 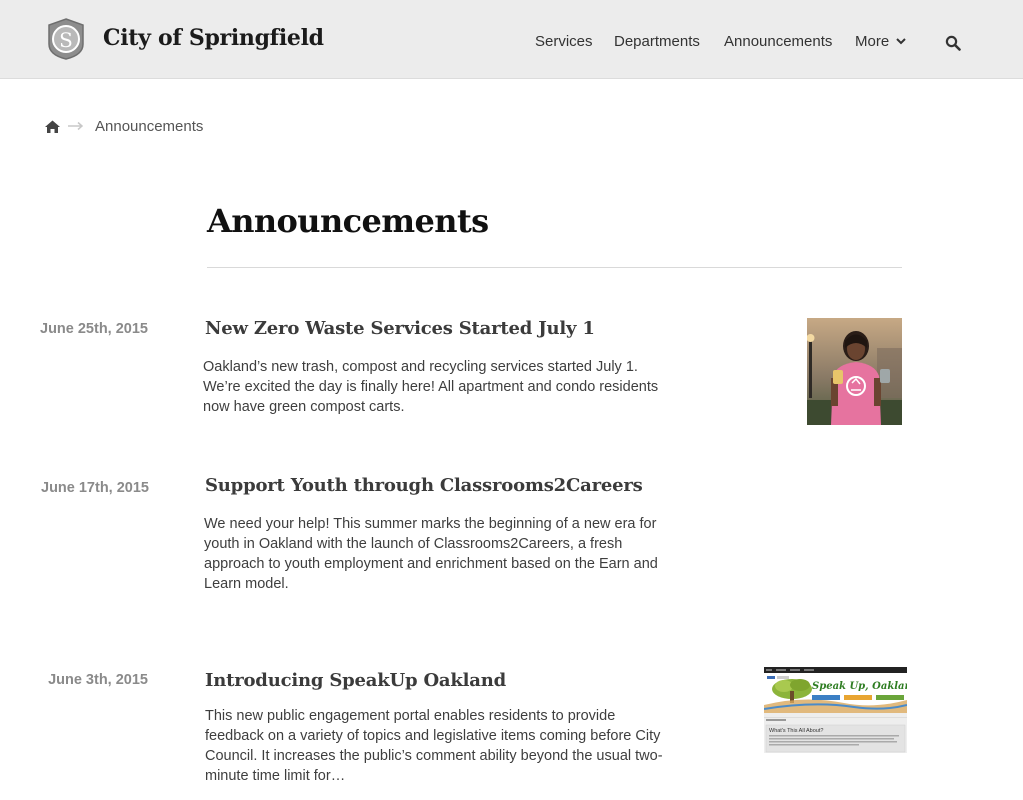 What do you see at coordinates (348, 221) in the screenshot?
I see `page-title: Announcements` at bounding box center [348, 221].